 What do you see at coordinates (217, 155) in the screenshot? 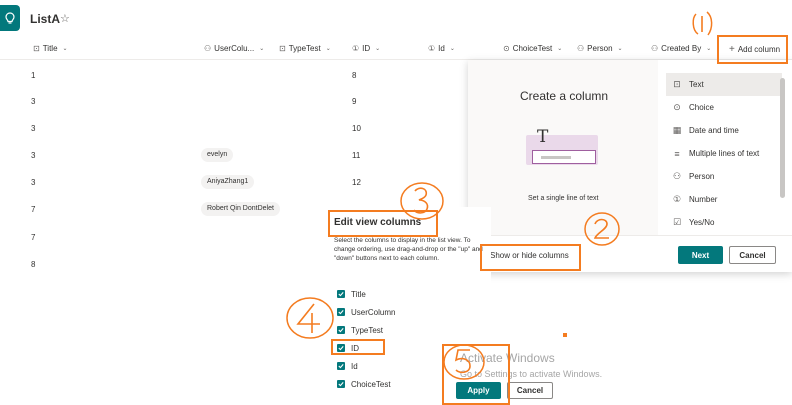
I see `user-persona-chip: evelyn` at bounding box center [217, 155].